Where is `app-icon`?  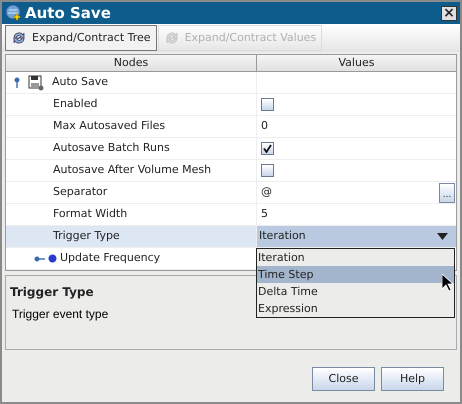
app-icon is located at coordinates (14, 13).